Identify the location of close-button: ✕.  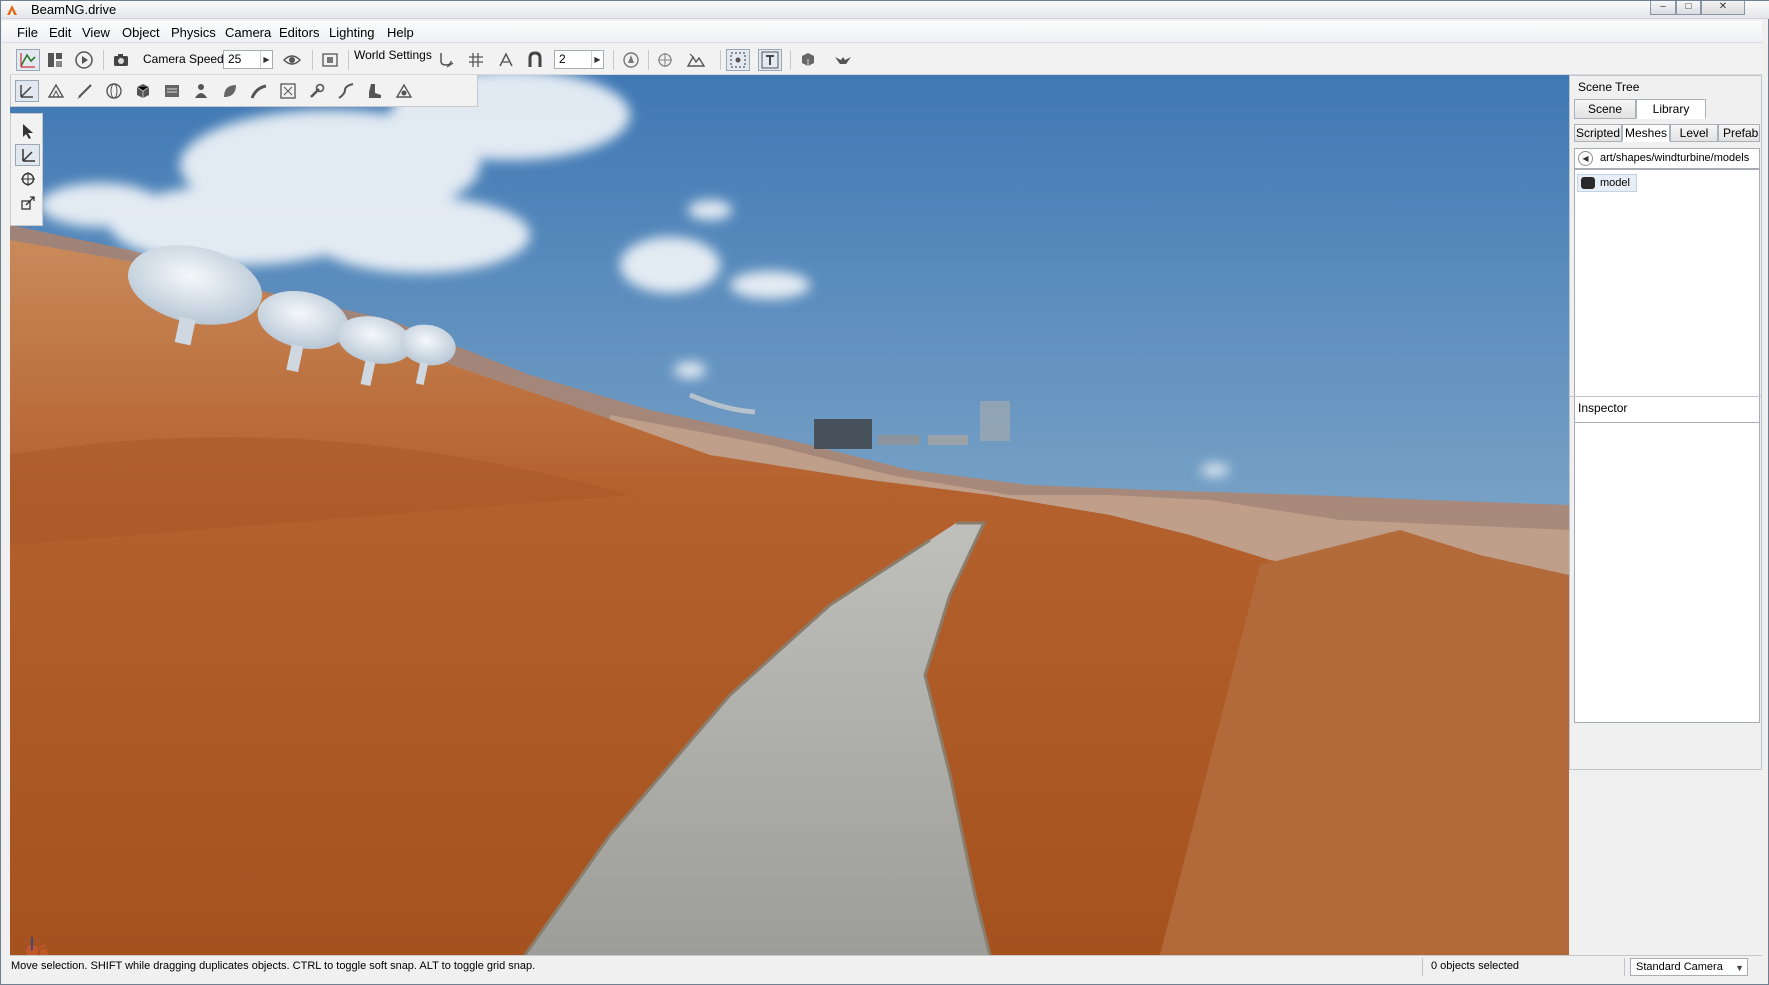
(1723, 8).